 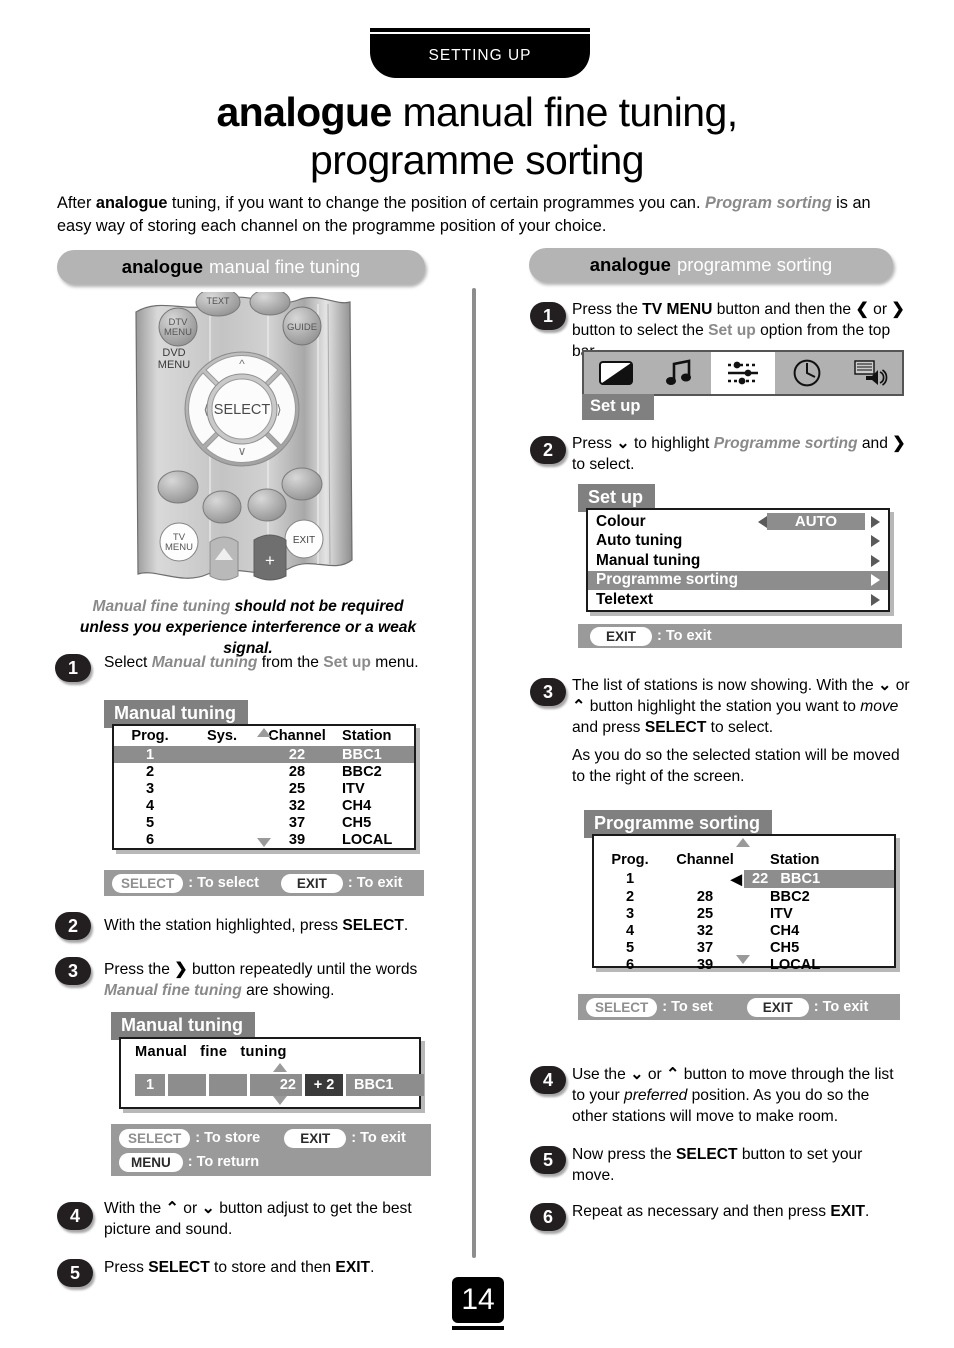 I want to click on left-arrow-glyph: ❮, so click(x=862, y=309).